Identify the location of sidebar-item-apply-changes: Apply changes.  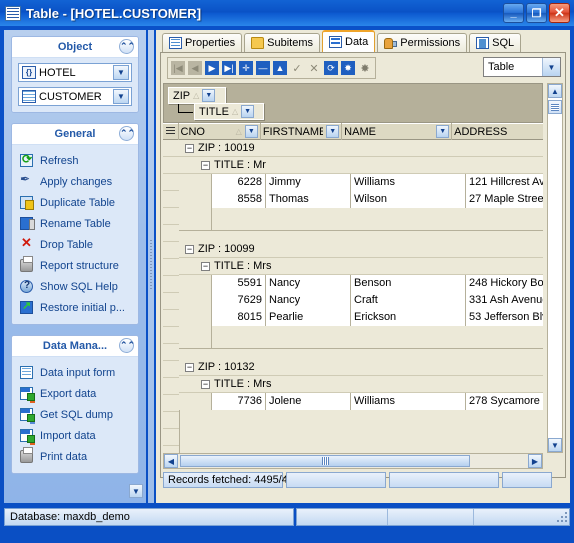
(75, 181).